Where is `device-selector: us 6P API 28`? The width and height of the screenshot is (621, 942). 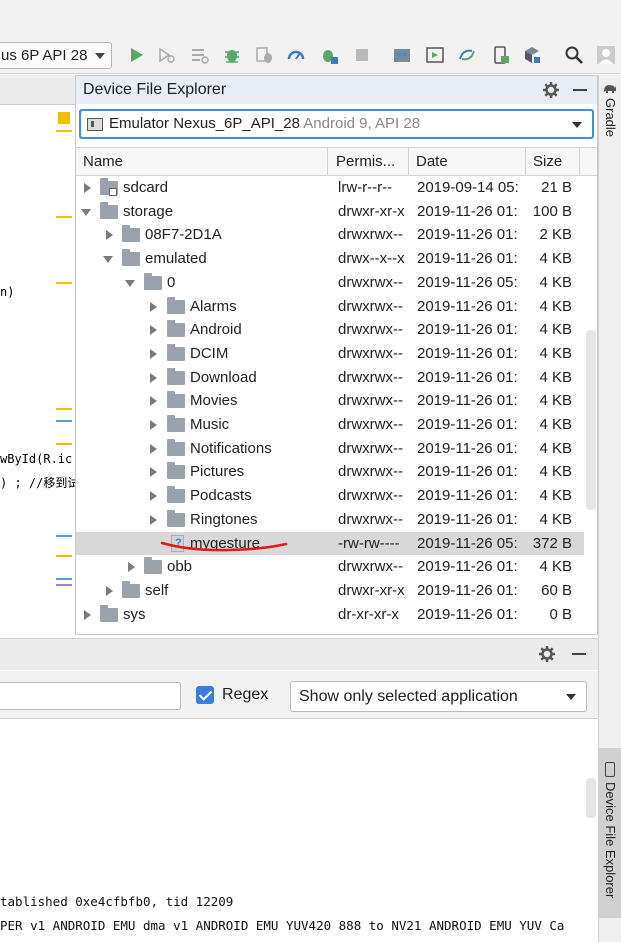 device-selector: us 6P API 28 is located at coordinates (56, 55).